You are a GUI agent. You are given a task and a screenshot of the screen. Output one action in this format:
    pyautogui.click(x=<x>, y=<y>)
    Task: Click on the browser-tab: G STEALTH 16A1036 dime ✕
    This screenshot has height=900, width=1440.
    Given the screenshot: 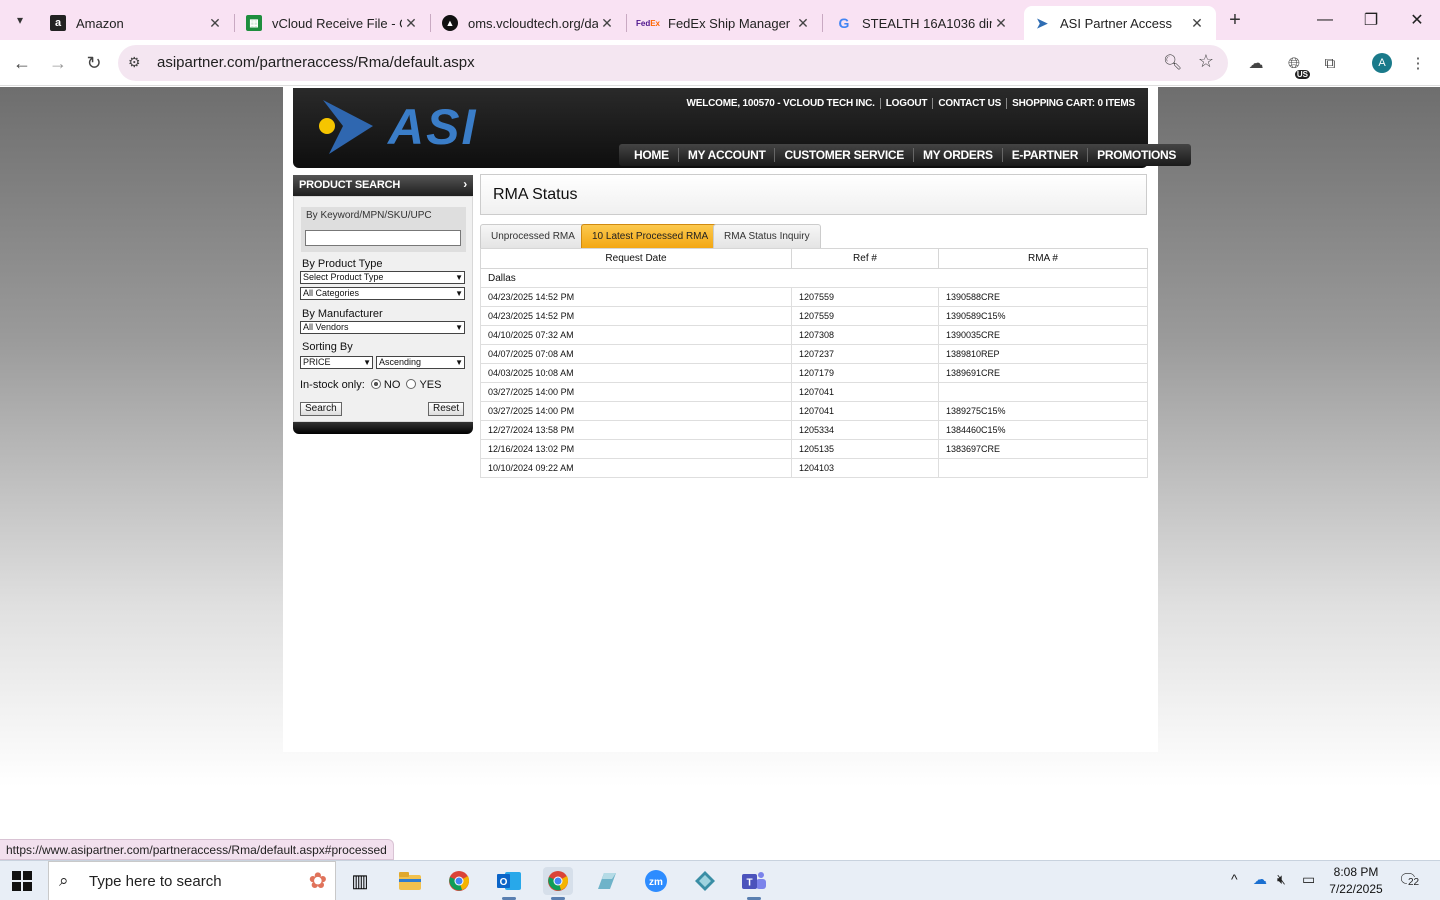 What is the action you would take?
    pyautogui.click(x=923, y=23)
    